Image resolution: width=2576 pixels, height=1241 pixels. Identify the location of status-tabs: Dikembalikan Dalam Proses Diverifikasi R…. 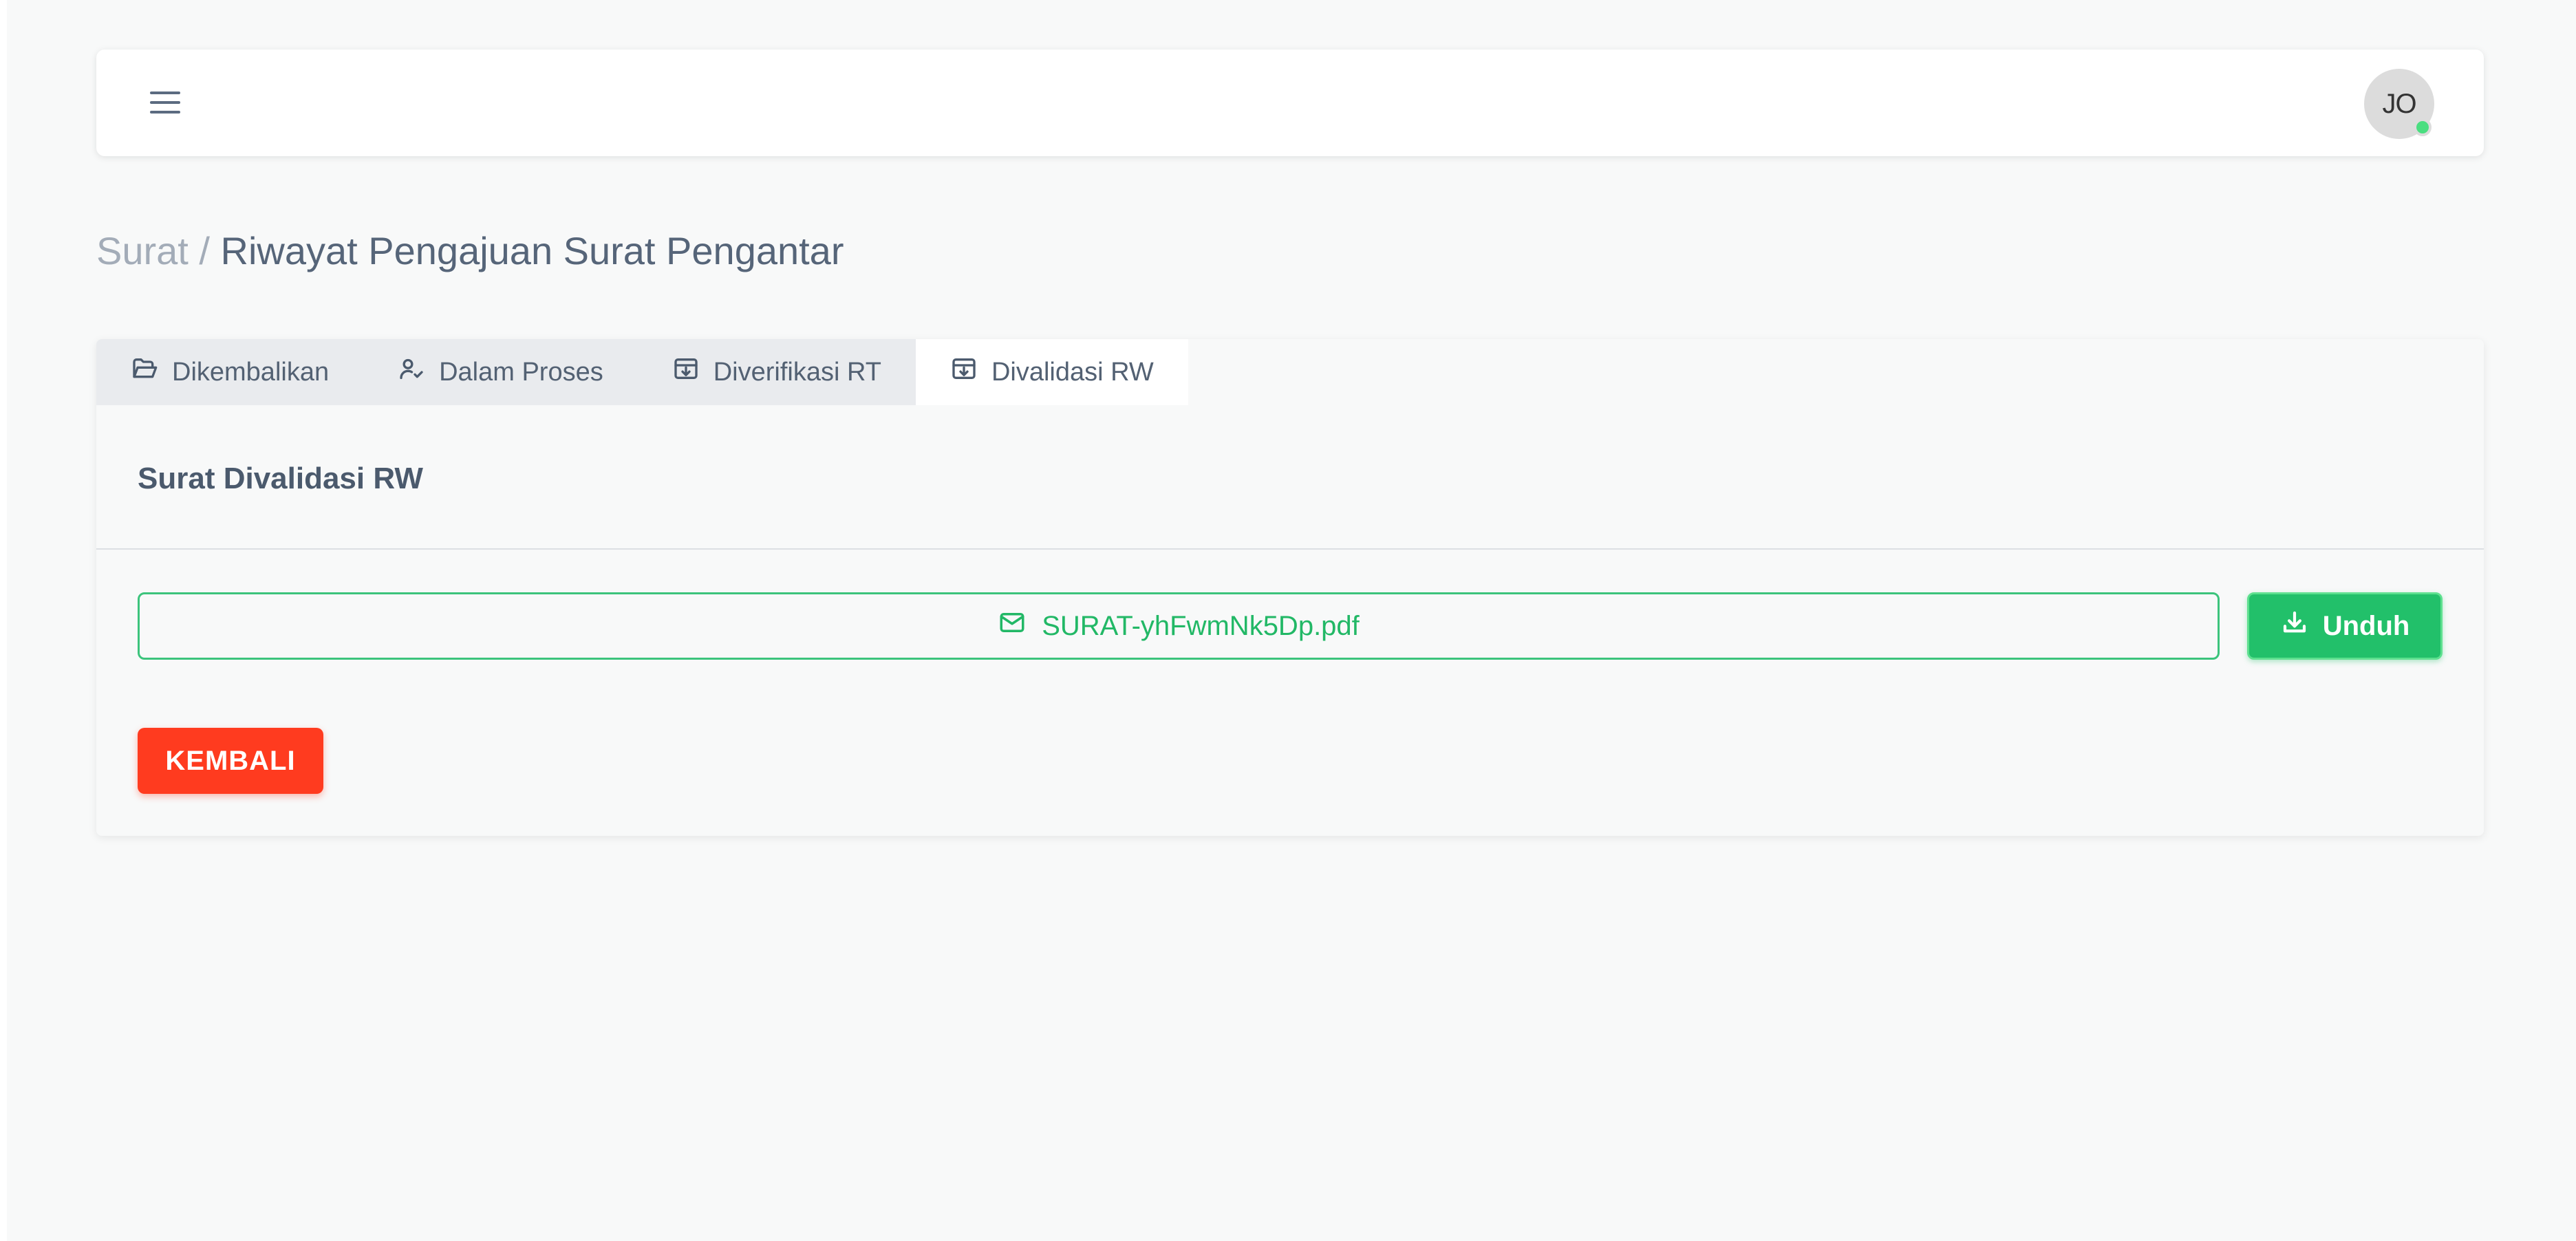
(1290, 372).